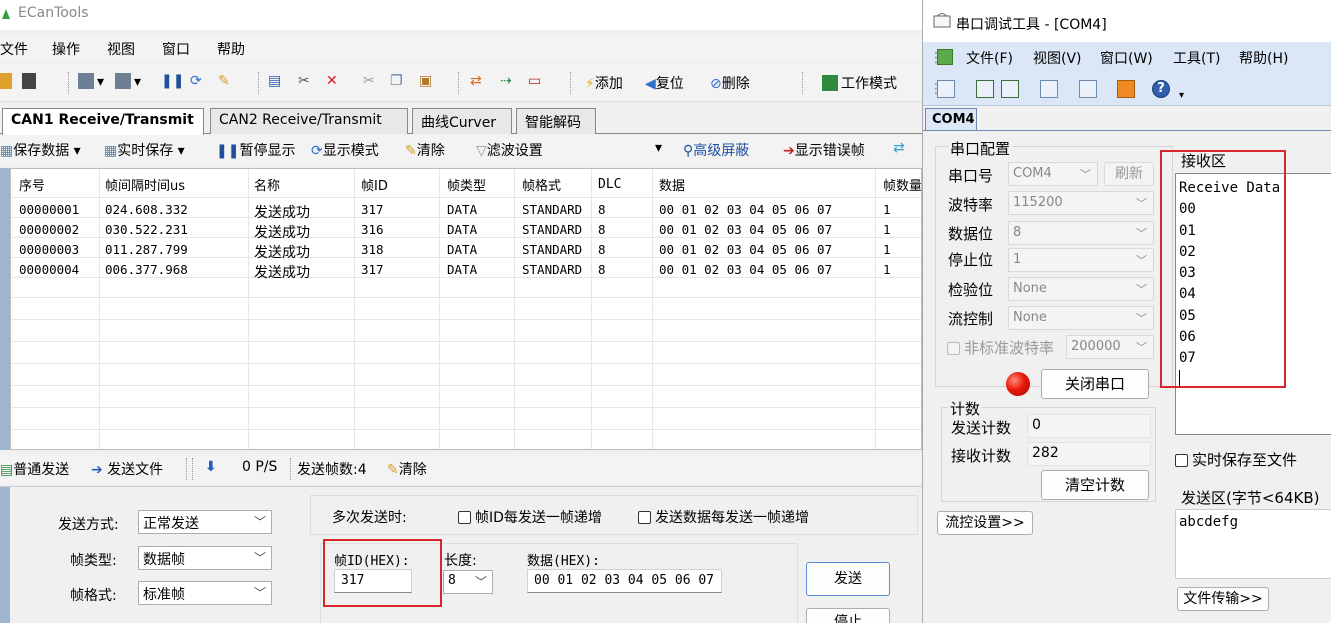  What do you see at coordinates (609, 187) in the screenshot?
I see `col-header-dlc: DLC` at bounding box center [609, 187].